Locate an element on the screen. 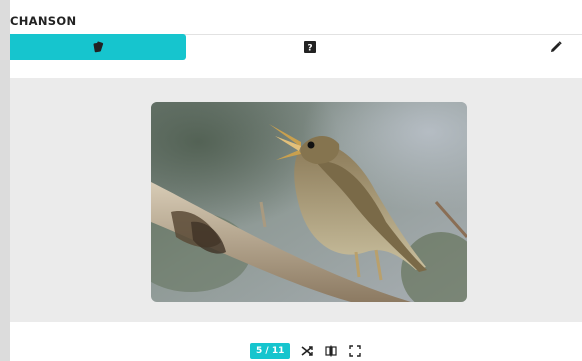 The width and height of the screenshot is (582, 361). fullscreen-icon is located at coordinates (355, 351).